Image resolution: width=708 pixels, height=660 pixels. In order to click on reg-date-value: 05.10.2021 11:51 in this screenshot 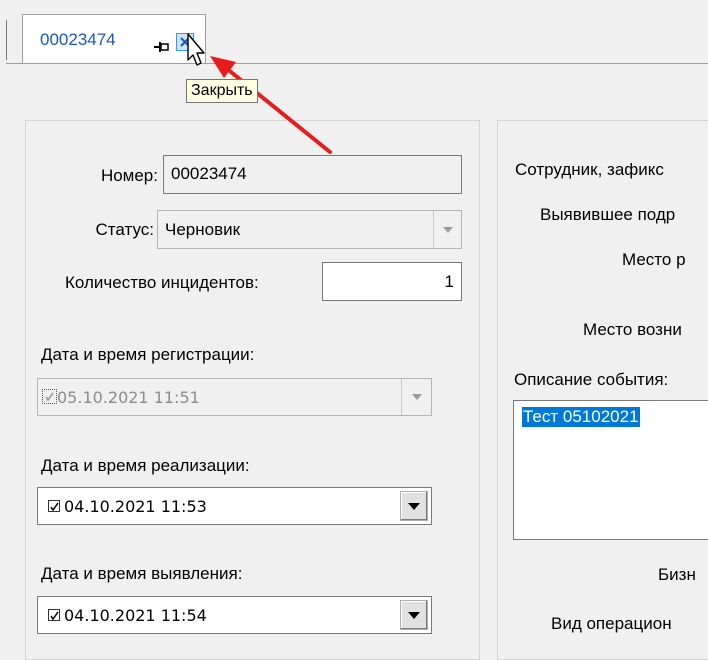, I will do `click(128, 397)`.